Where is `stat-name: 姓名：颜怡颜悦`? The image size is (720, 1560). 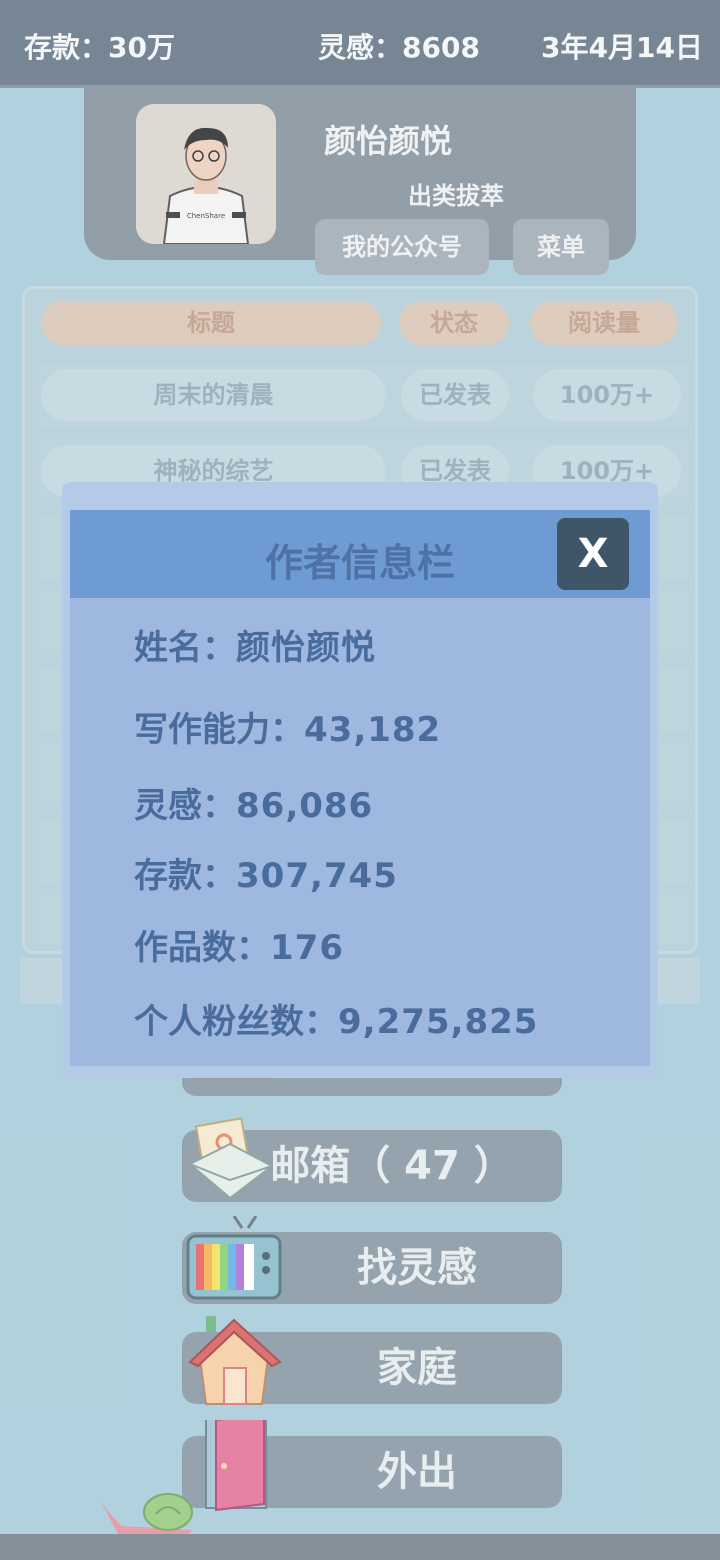
stat-name: 姓名：颜怡颜悦 is located at coordinates (255, 644).